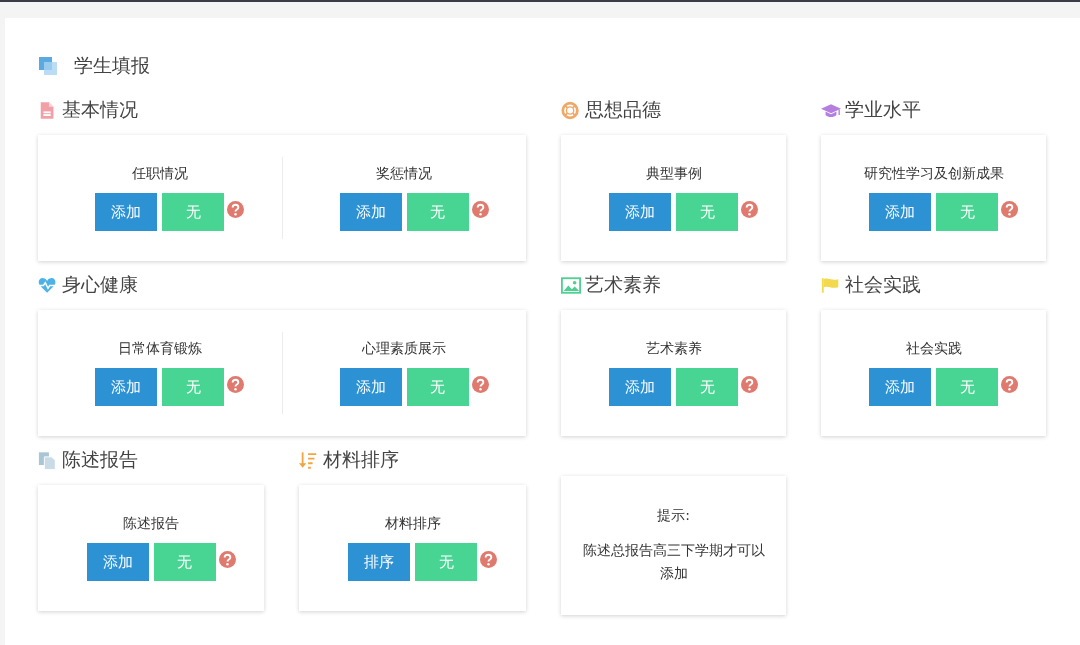  What do you see at coordinates (933, 349) in the screenshot?
I see `item-label: 社会实践` at bounding box center [933, 349].